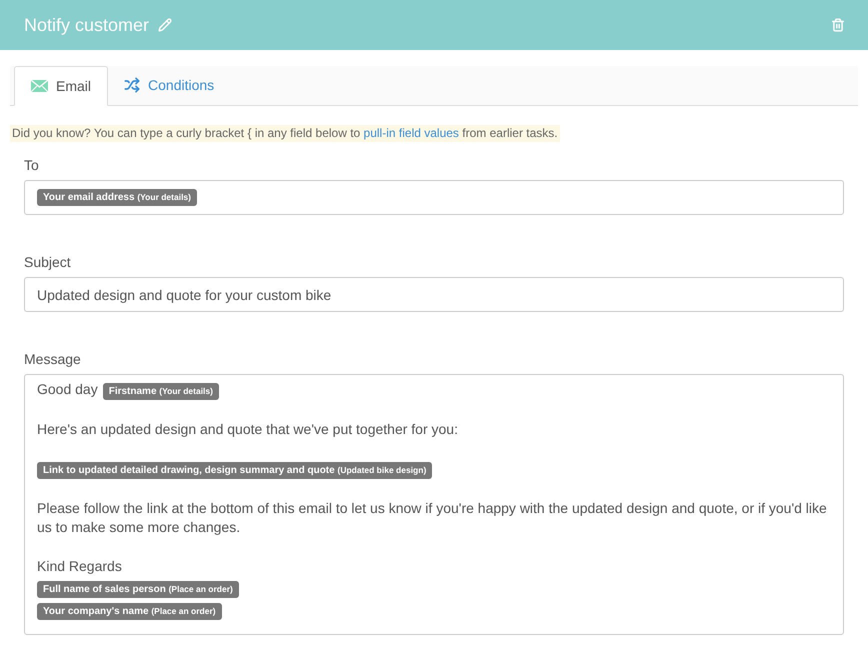  I want to click on header-title: Notify customer, so click(87, 25).